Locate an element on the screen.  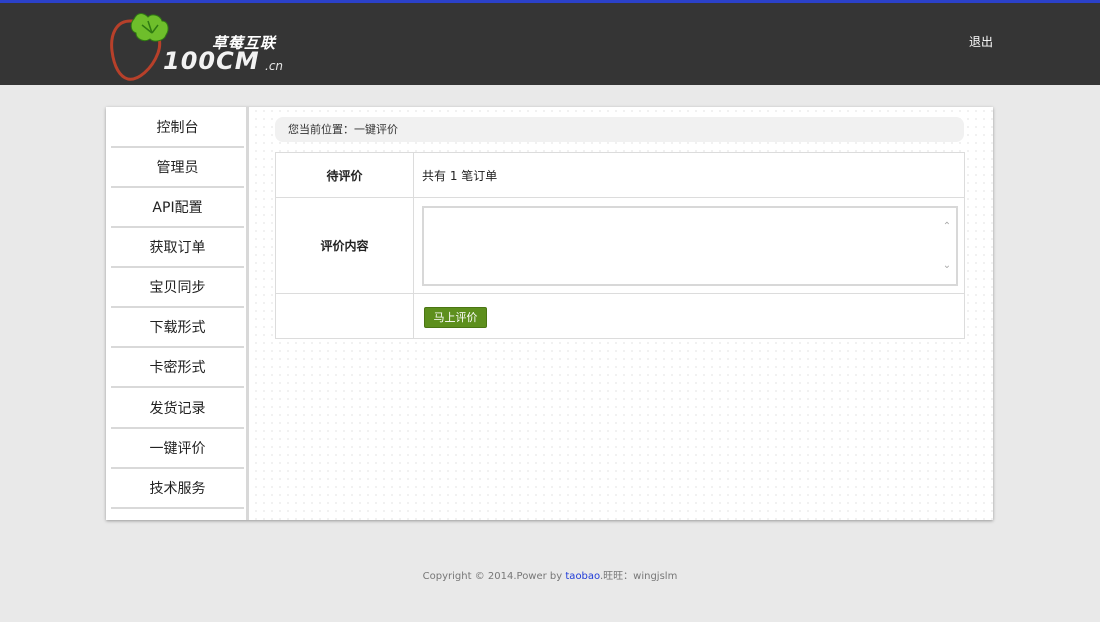
review-content-box: ⌃ ⌄ is located at coordinates (690, 246).